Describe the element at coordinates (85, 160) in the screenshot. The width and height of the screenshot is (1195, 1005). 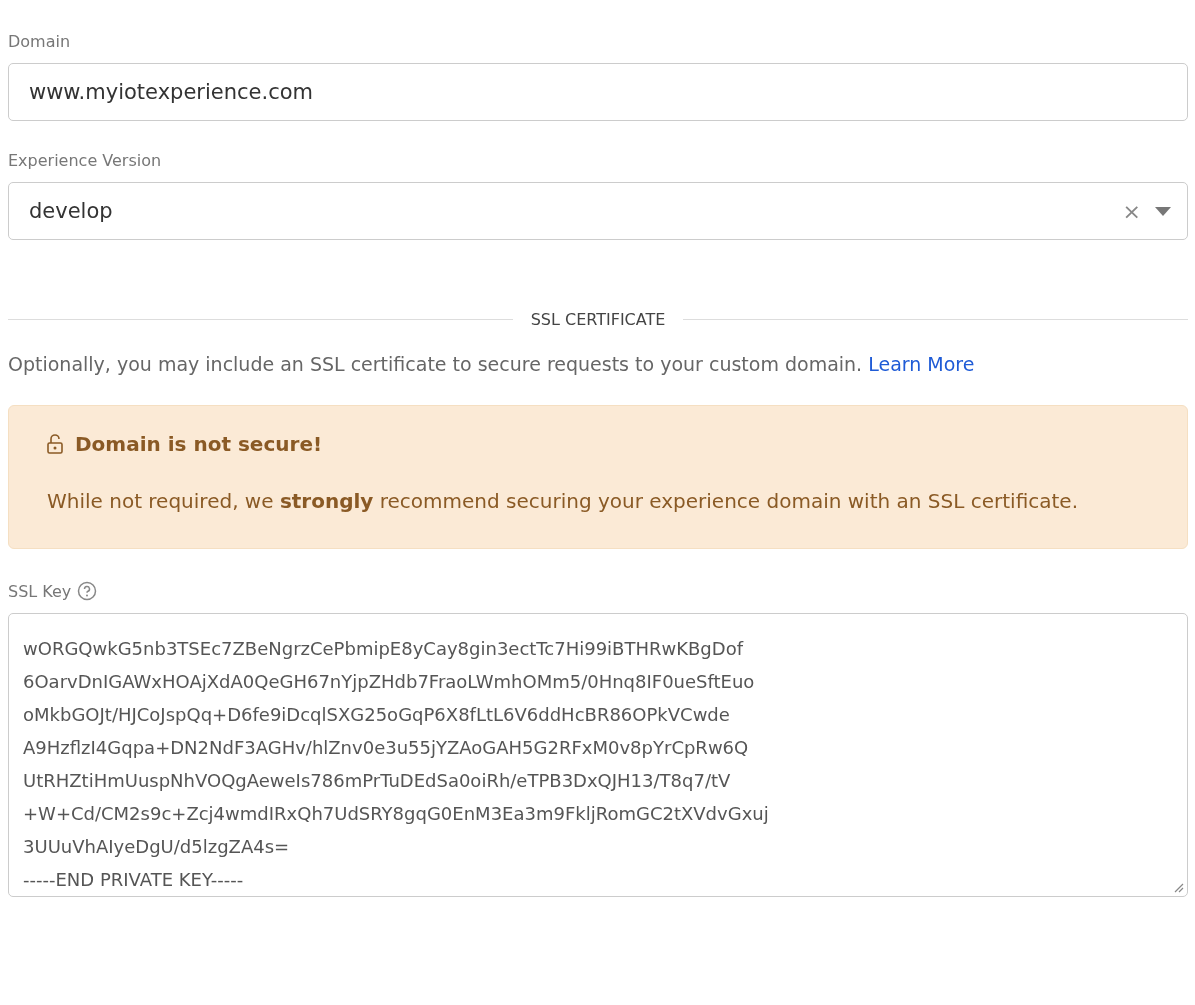
I see `field-label: Experience Version` at that location.